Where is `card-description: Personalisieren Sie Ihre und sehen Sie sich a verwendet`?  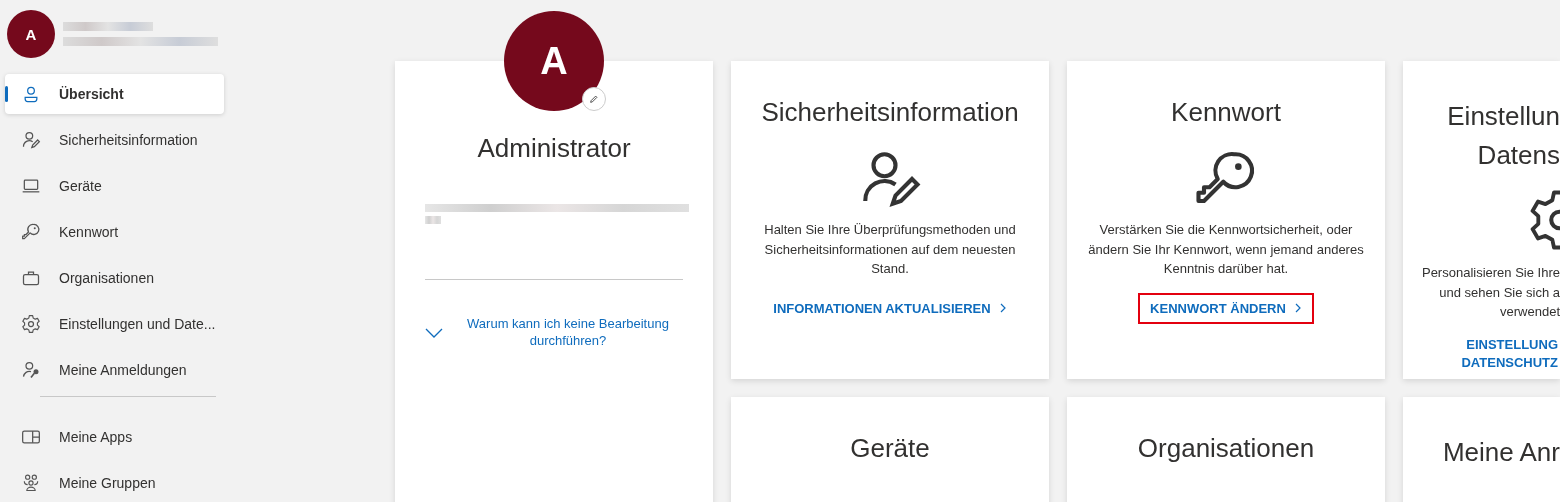 card-description: Personalisieren Sie Ihre und sehen Sie sich a verwendet is located at coordinates (1490, 292).